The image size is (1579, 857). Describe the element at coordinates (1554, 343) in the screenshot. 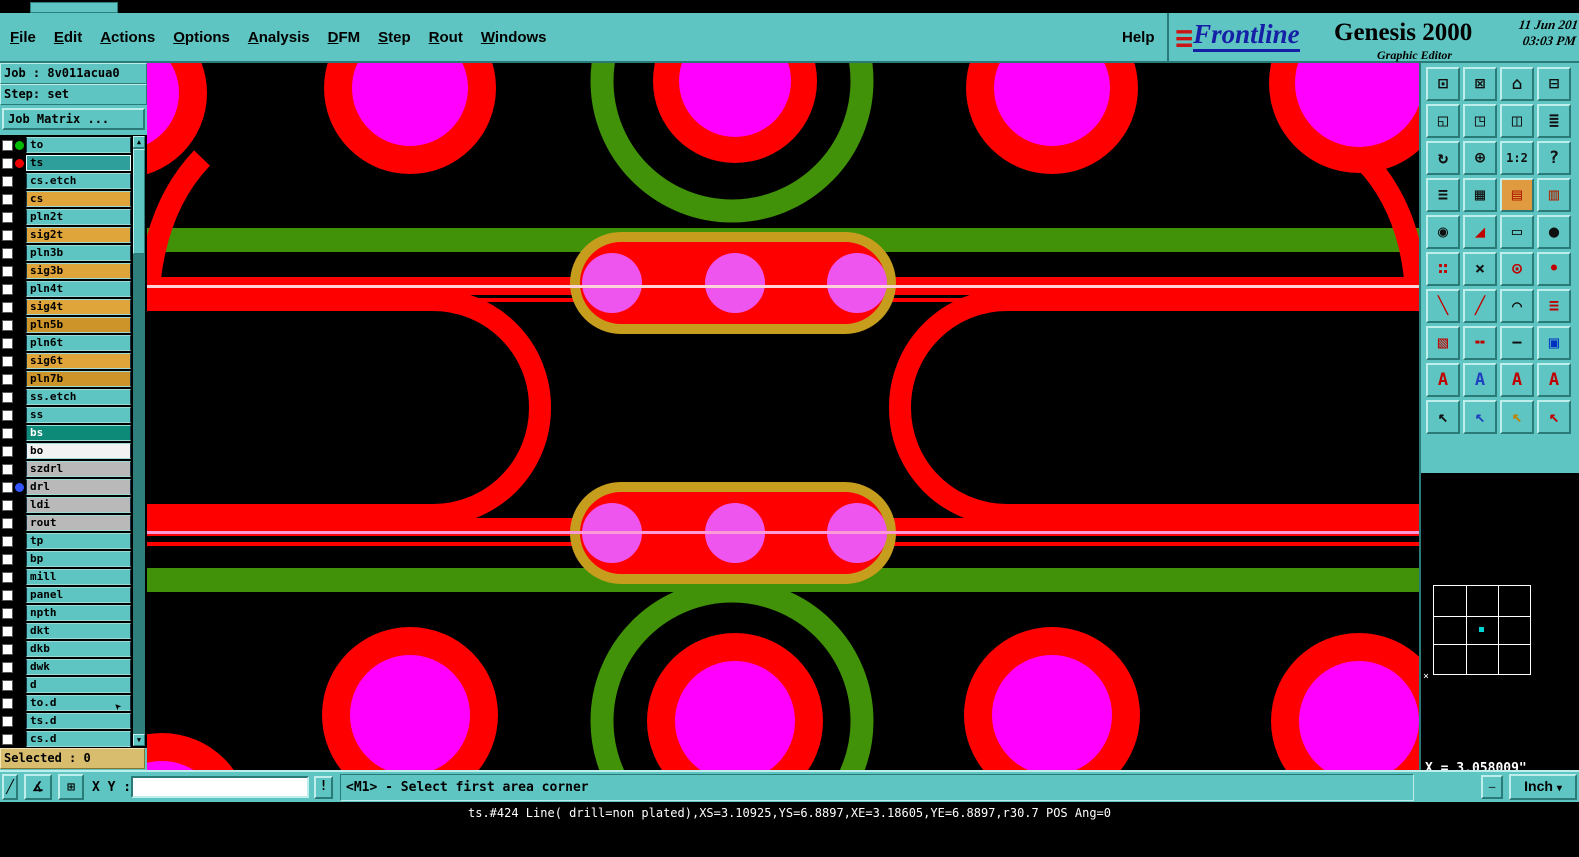

I see `align-pads-icon: ▣` at that location.